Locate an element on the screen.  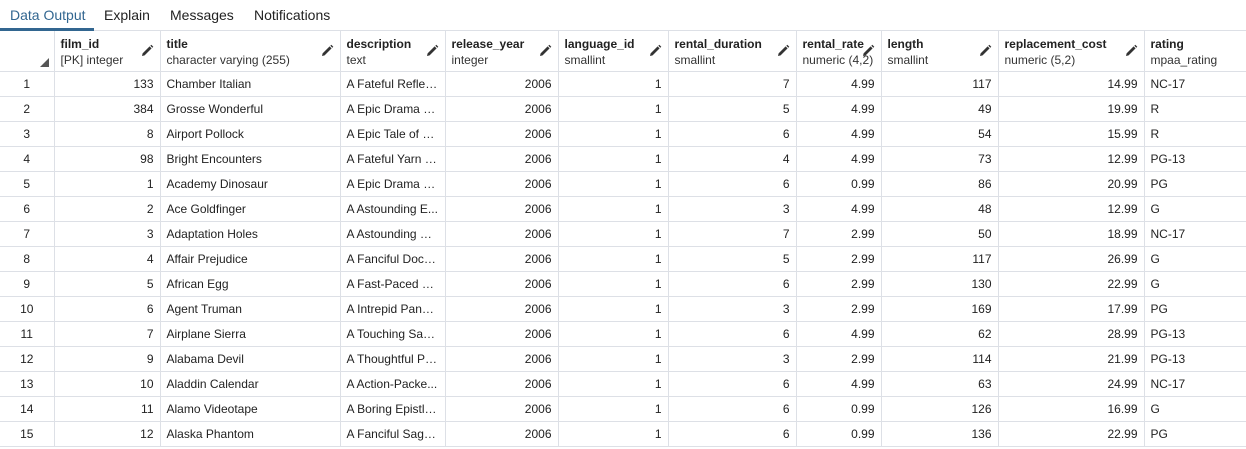
cell-title: Alamo Videotape is located at coordinates (250, 409).